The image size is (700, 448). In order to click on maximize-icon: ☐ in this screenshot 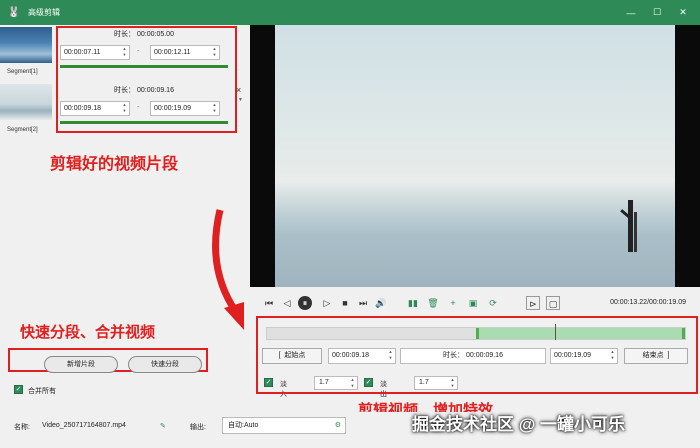, I will do `click(657, 12)`.